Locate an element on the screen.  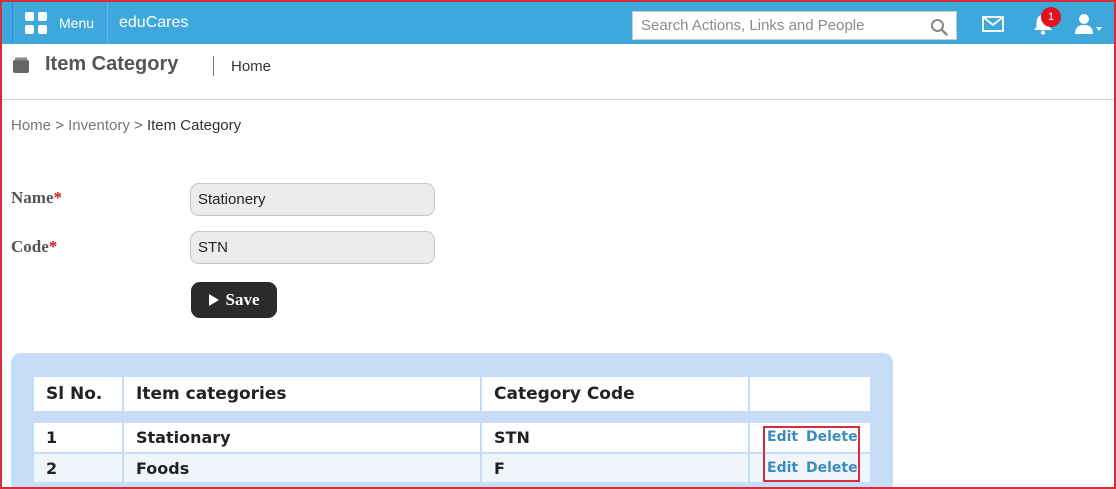
search-box is located at coordinates (794, 25).